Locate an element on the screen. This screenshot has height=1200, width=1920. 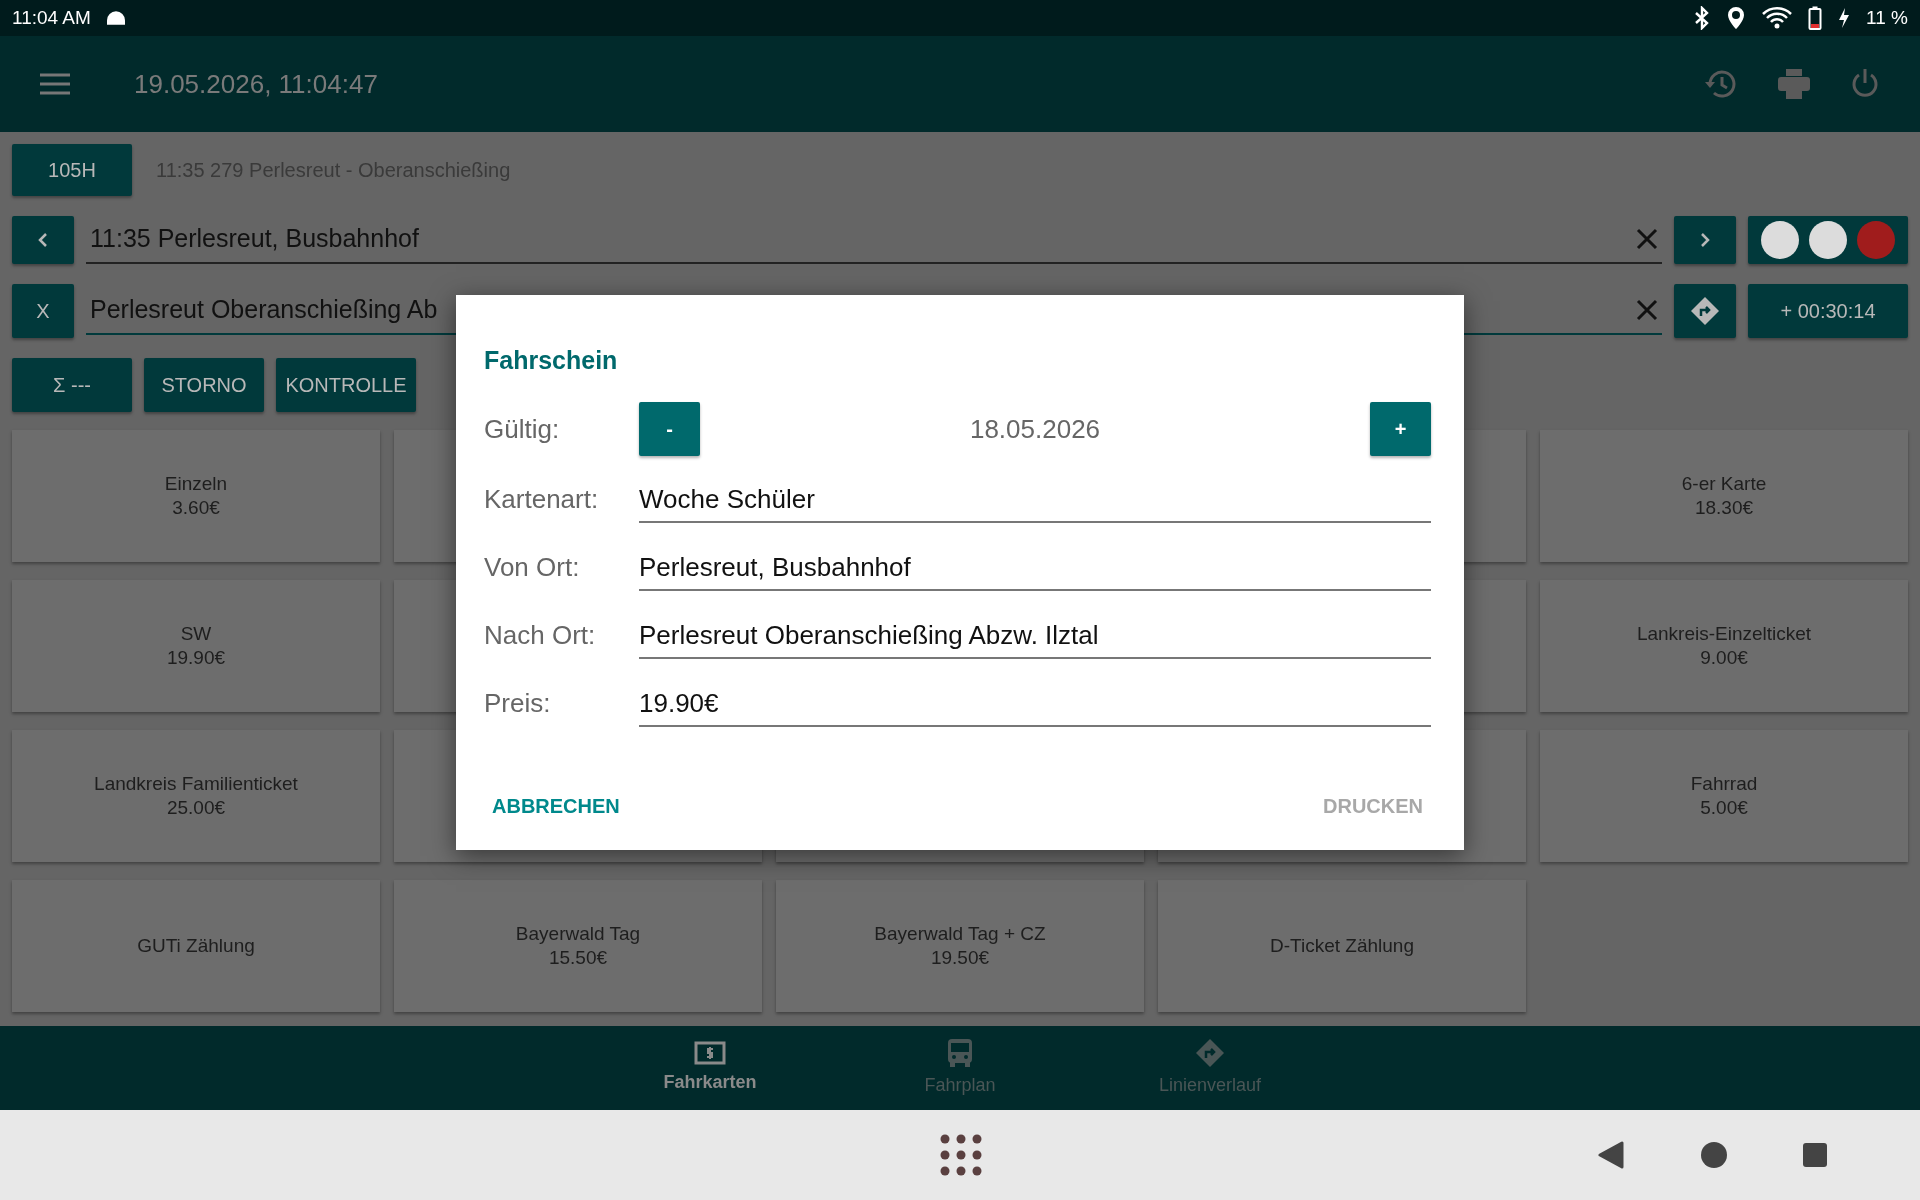
field-label: Nach Ort: is located at coordinates (540, 635).